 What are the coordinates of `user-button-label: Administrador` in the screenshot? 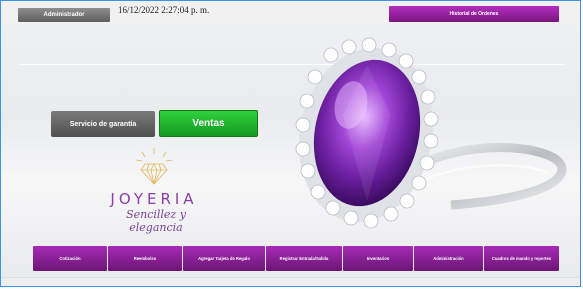 It's located at (64, 15).